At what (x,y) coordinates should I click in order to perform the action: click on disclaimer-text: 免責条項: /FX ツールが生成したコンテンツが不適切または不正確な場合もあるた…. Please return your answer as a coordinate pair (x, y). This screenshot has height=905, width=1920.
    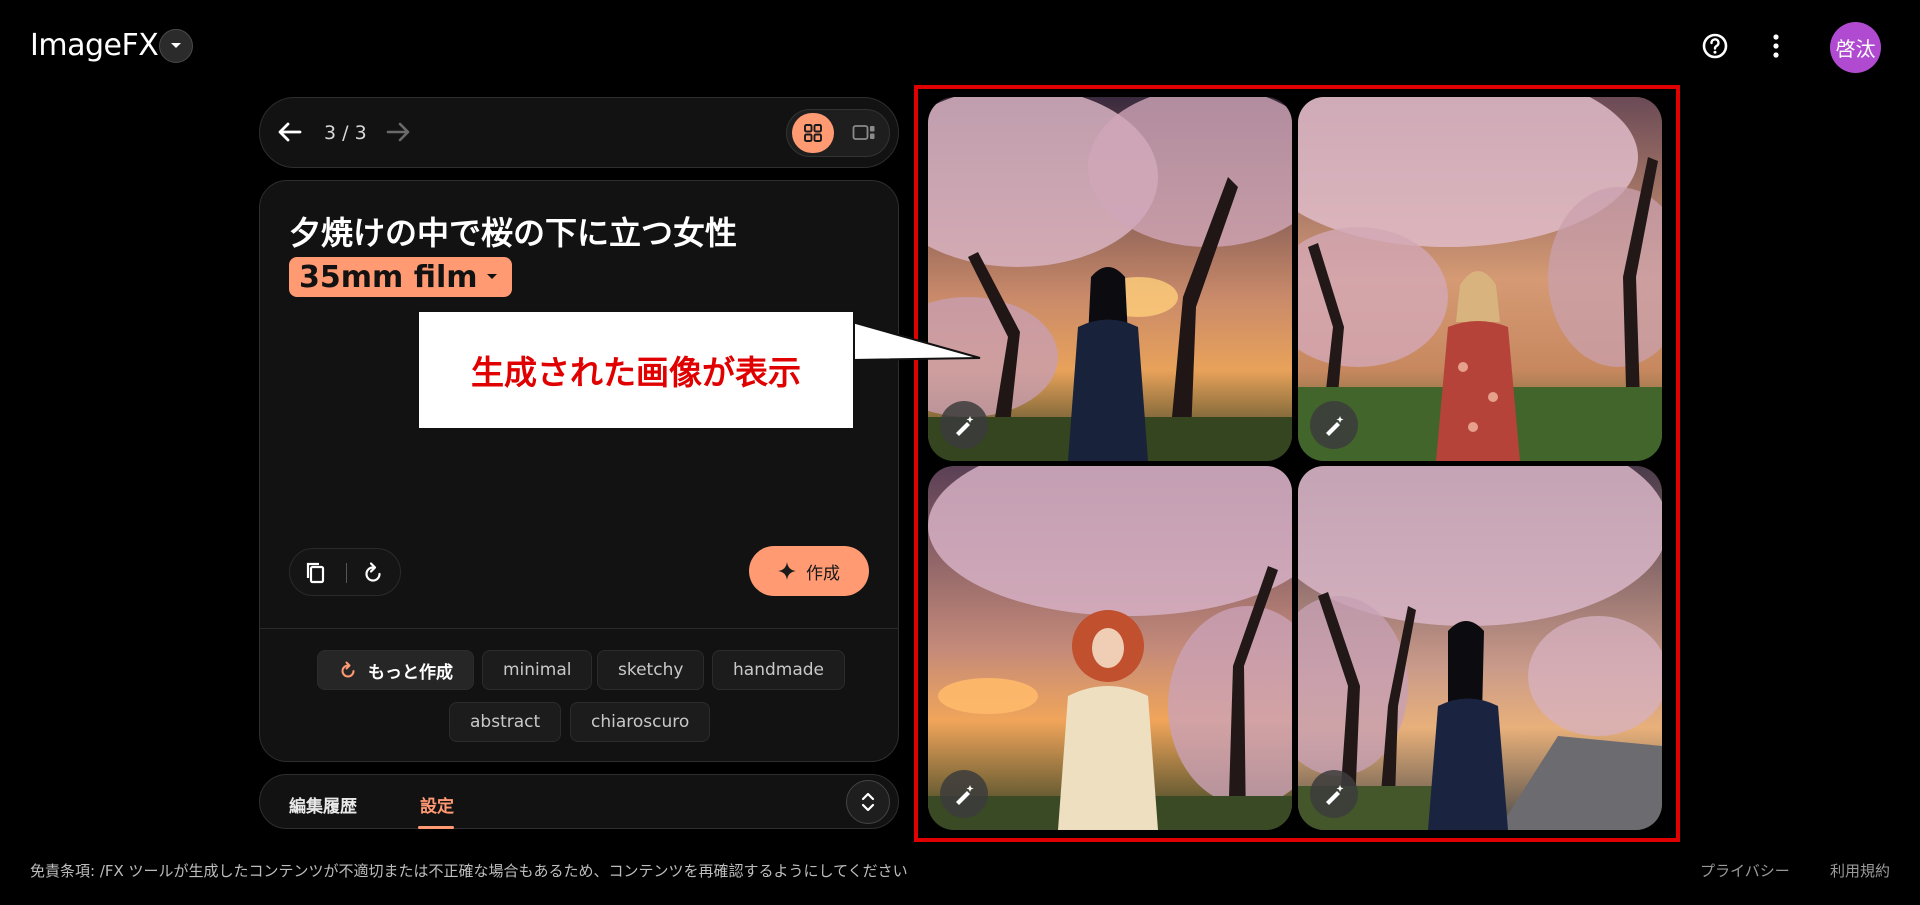
    Looking at the image, I should click on (469, 871).